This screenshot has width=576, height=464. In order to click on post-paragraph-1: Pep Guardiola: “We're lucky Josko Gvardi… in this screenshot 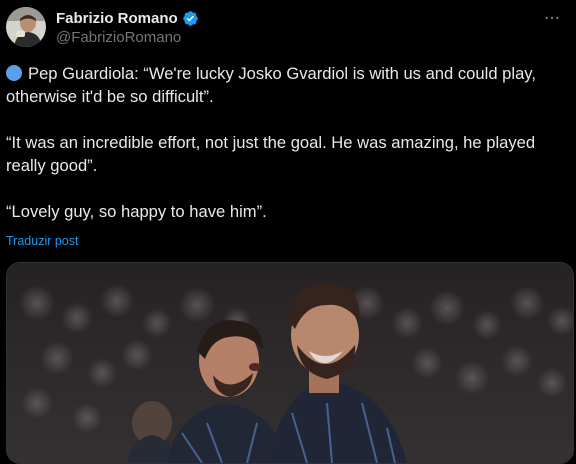, I will do `click(289, 85)`.